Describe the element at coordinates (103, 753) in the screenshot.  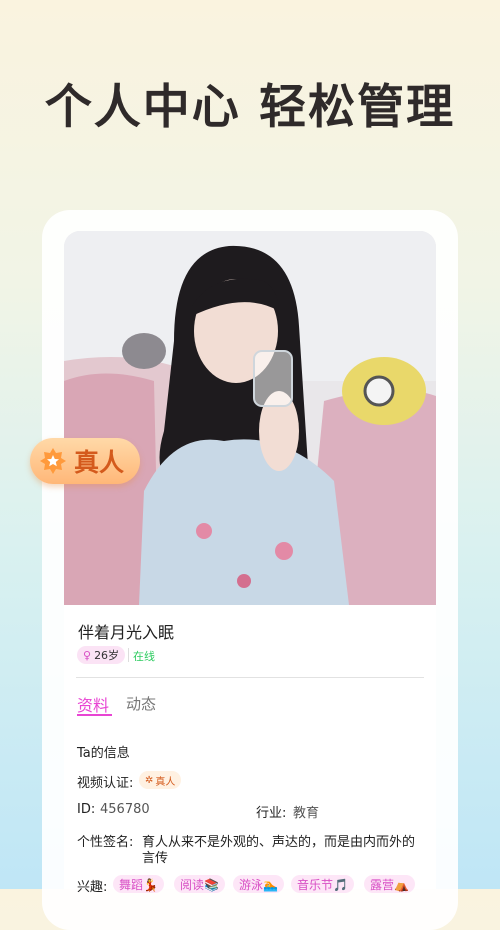
I see `section-title: Ta的信息` at that location.